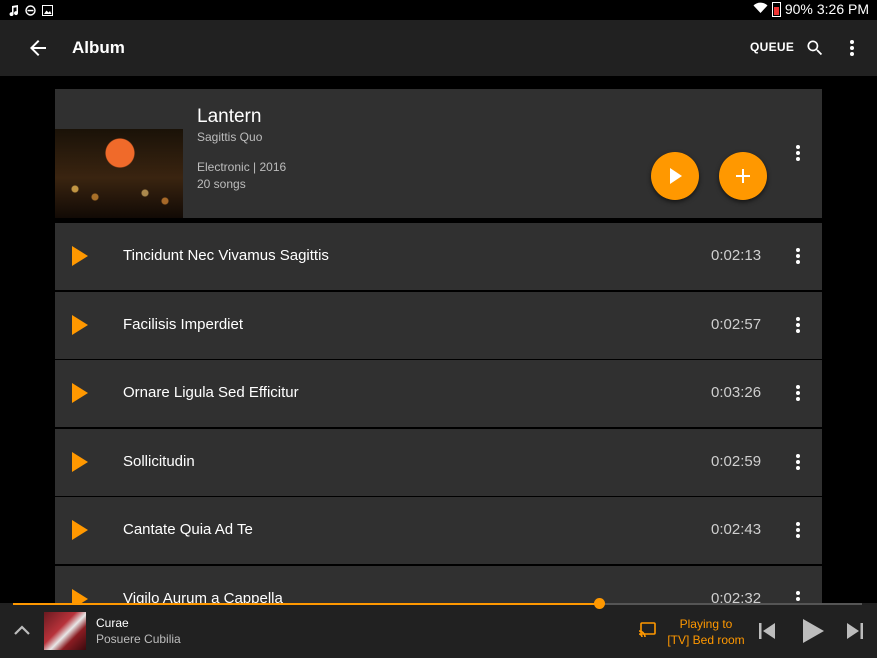  I want to click on expand-less-icon, so click(22, 631).